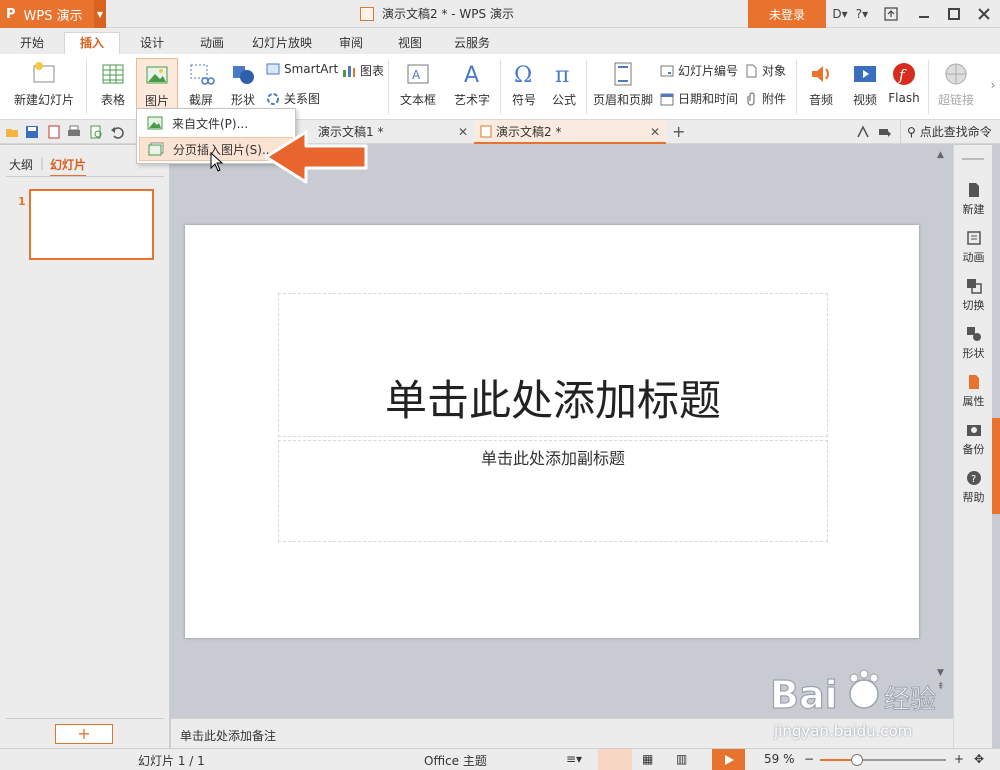 Image resolution: width=1000 pixels, height=770 pixels. Describe the element at coordinates (157, 86) in the screenshot. I see `picture-button: 图片` at that location.